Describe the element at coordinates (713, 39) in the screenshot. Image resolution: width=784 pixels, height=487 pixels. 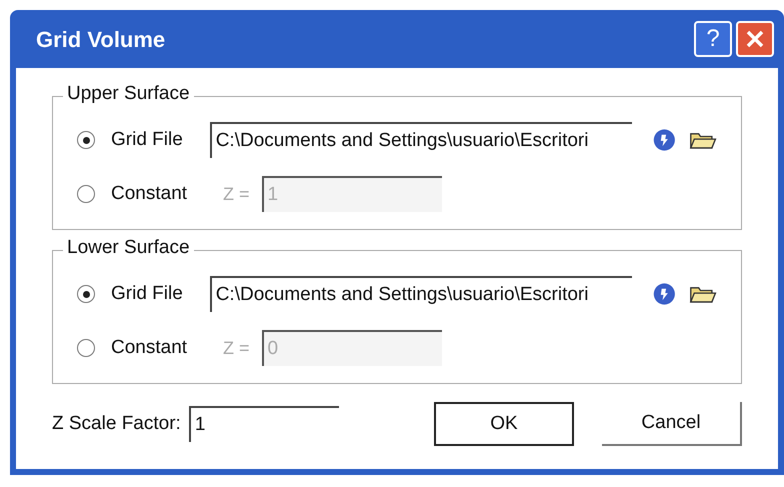
I see `help-button: ?` at that location.